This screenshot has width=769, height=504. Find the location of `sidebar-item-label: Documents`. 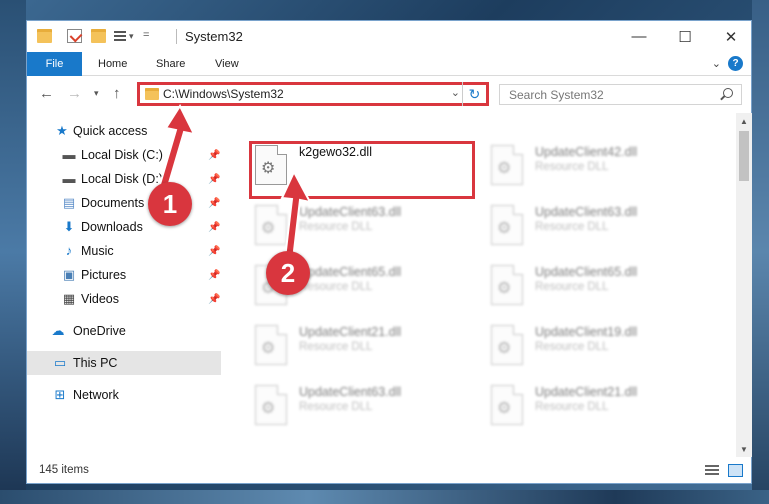

sidebar-item-label: Documents is located at coordinates (113, 203).